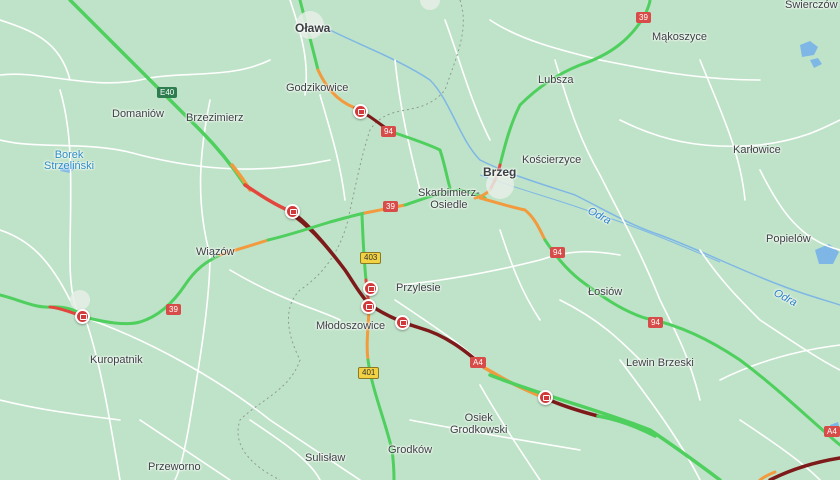 The height and width of the screenshot is (480, 840). Describe the element at coordinates (312, 28) in the screenshot. I see `place-label-olawa: Oława` at that location.